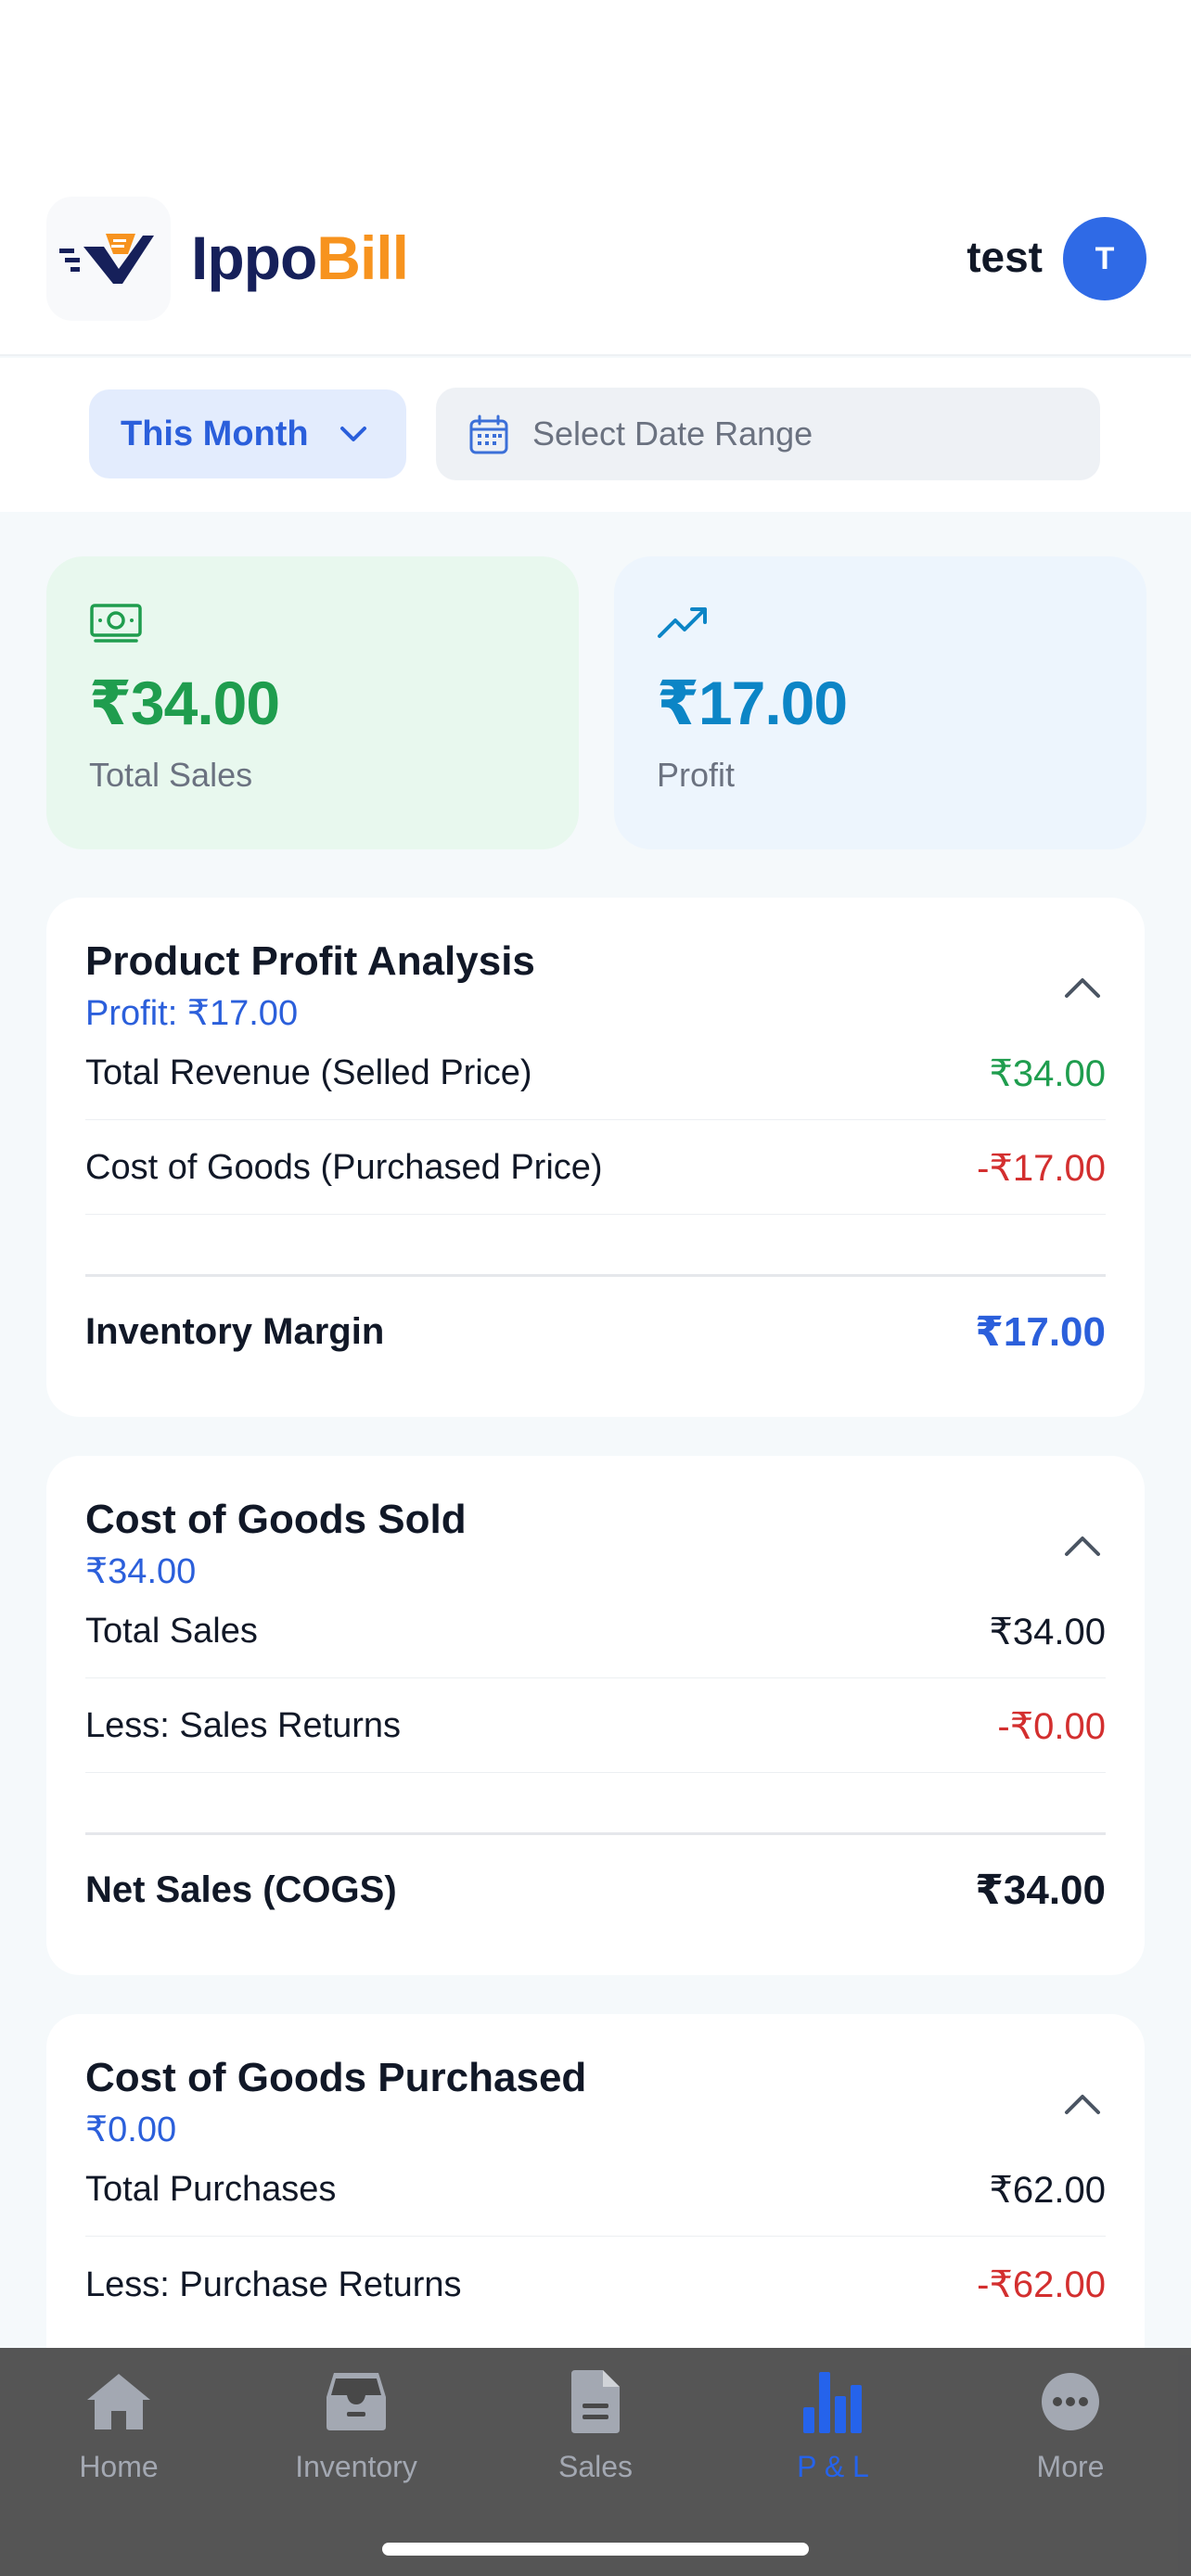  What do you see at coordinates (344, 1167) in the screenshot?
I see `row-label: Cost of Goods (Purchased Price)` at bounding box center [344, 1167].